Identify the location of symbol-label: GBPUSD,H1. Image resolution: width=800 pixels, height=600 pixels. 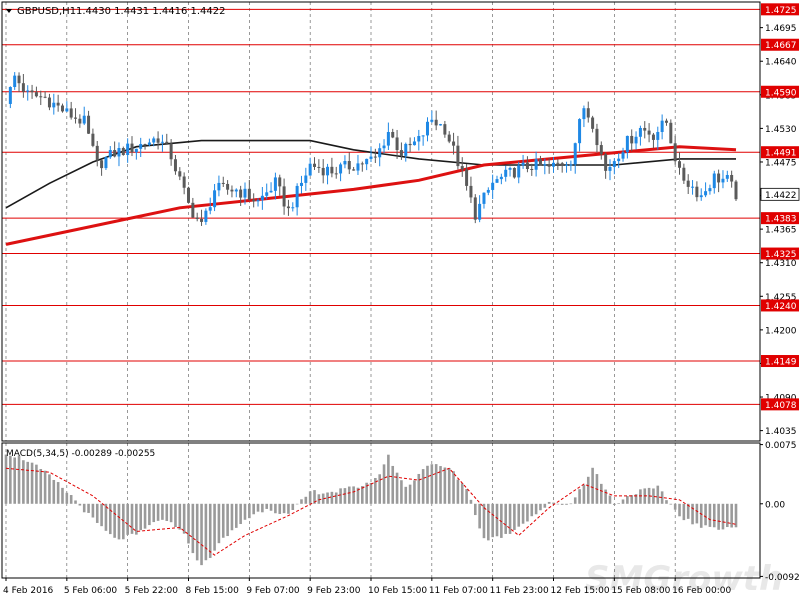
(46, 11).